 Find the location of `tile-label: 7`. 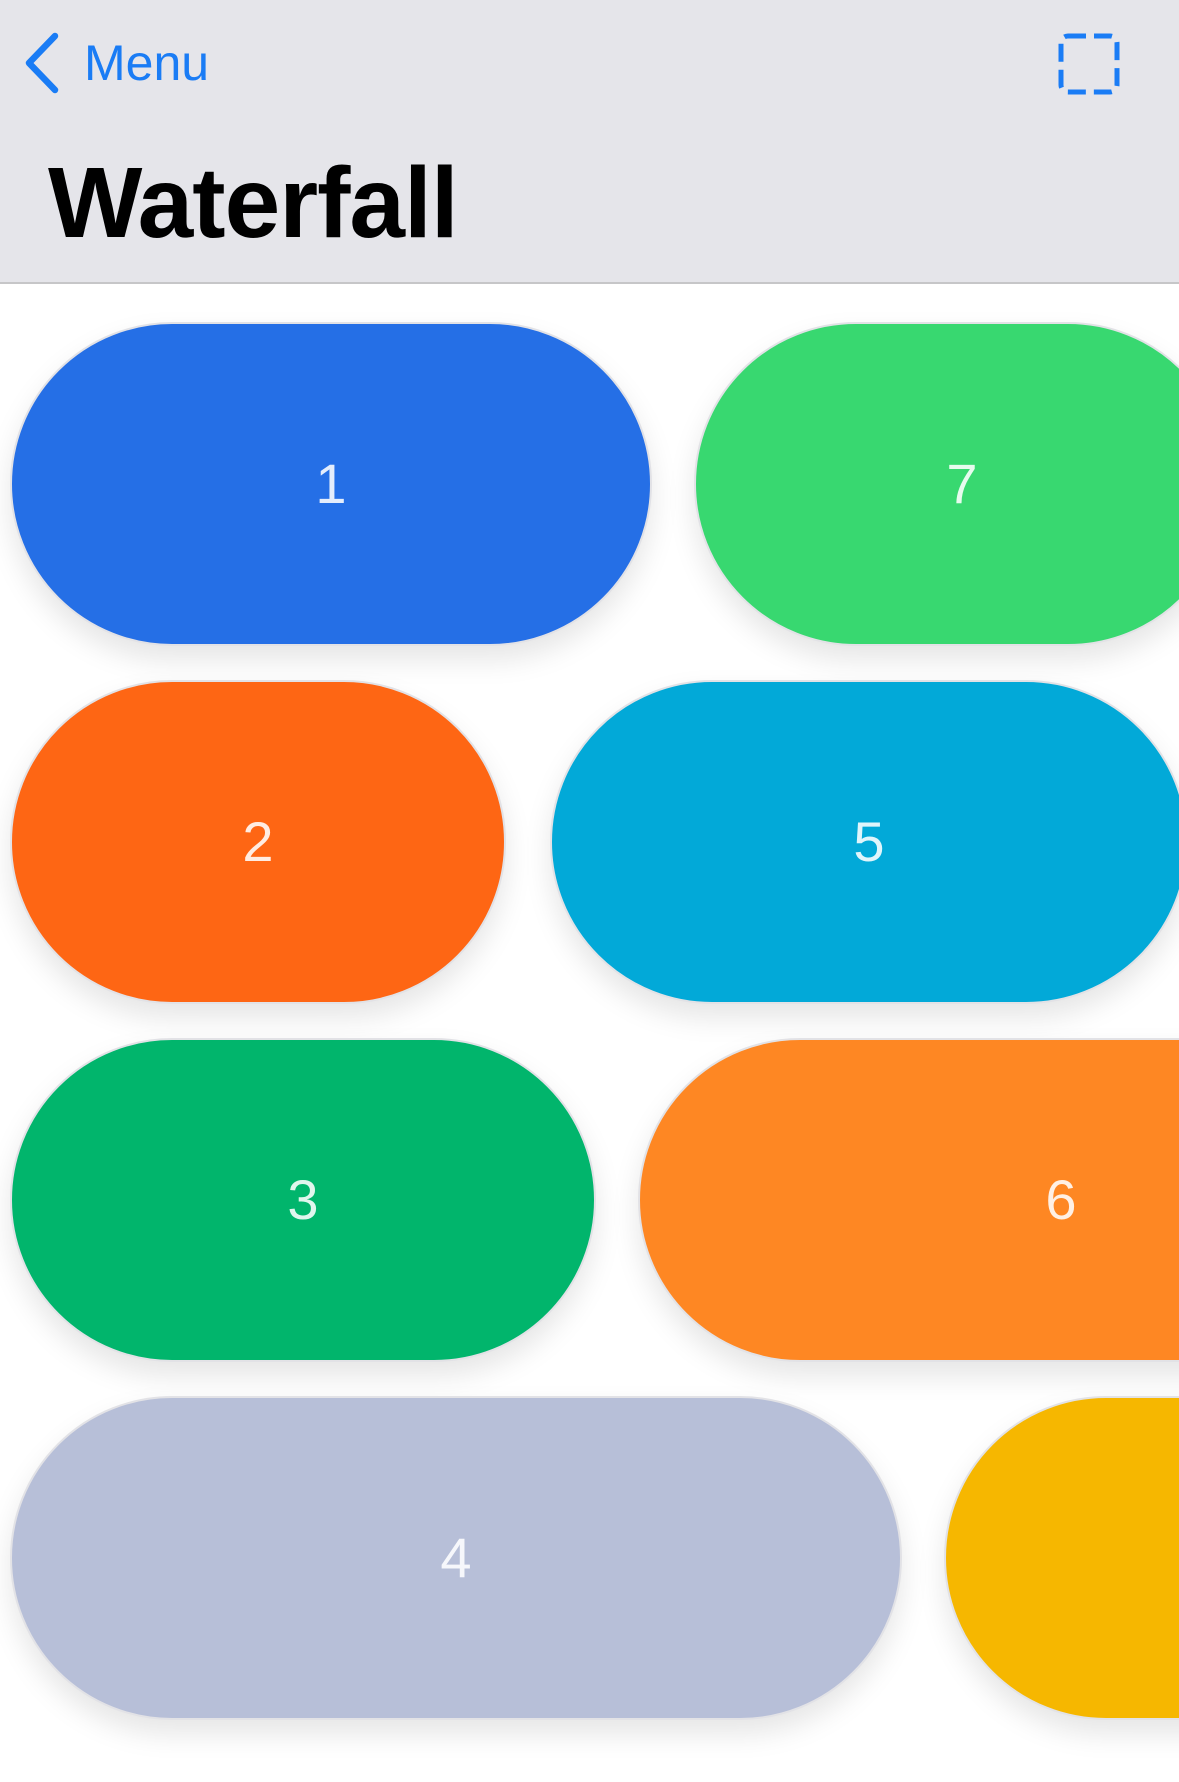

tile-label: 7 is located at coordinates (962, 483).